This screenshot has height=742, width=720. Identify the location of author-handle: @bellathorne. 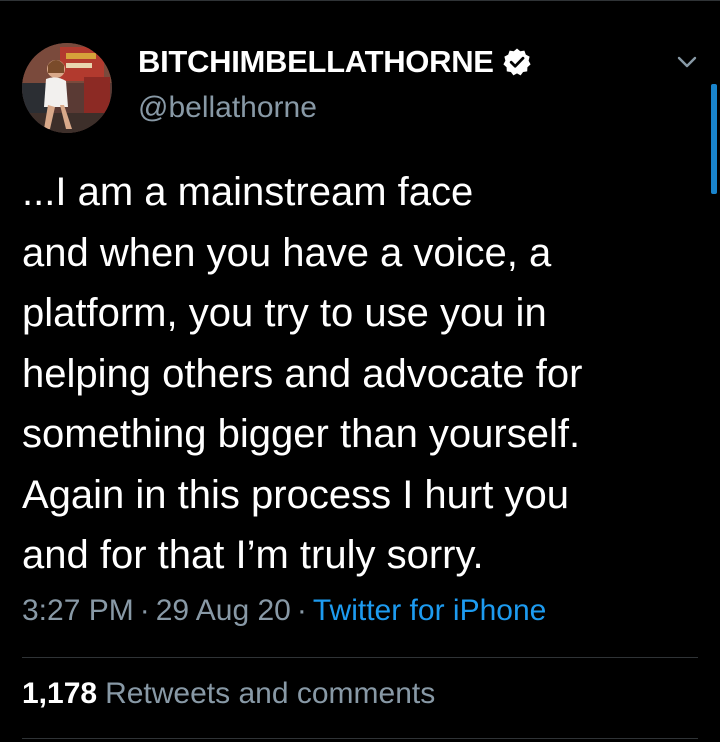
(227, 108).